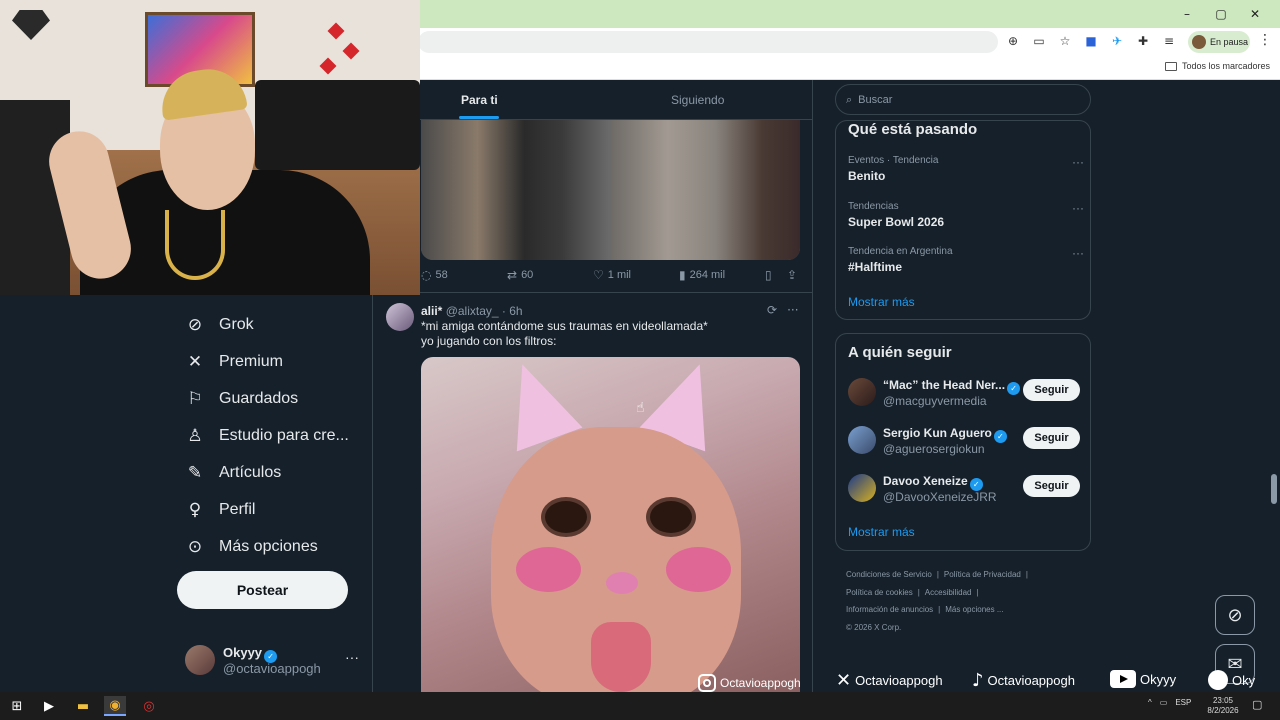  Describe the element at coordinates (250, 472) in the screenshot. I see `nav-articulos-label: Artículos` at that location.